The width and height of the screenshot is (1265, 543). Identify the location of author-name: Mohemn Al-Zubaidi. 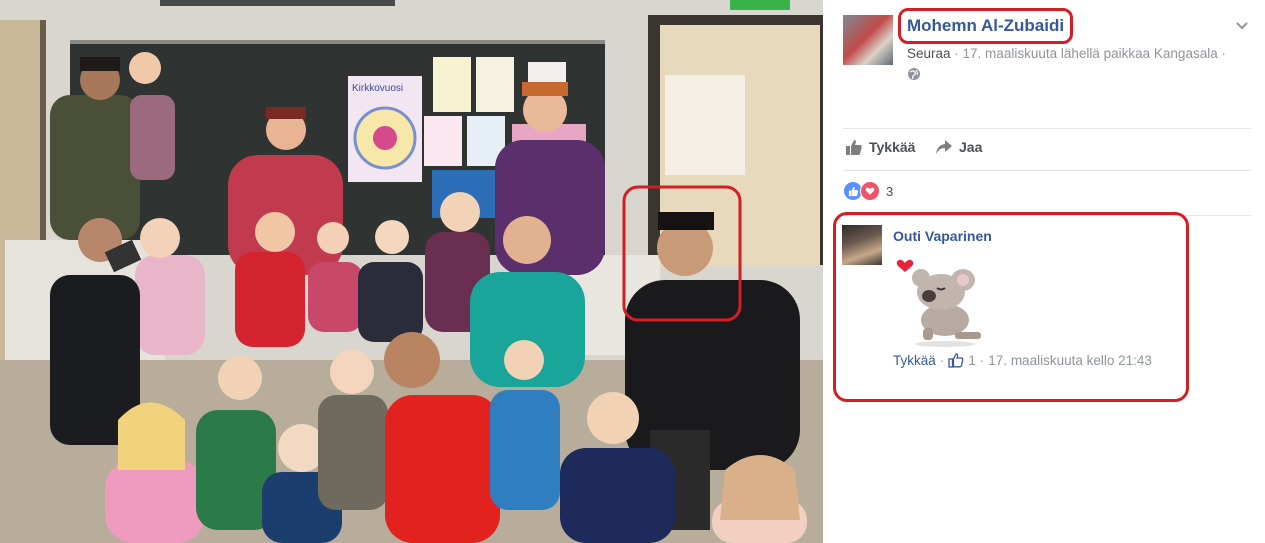
(985, 26).